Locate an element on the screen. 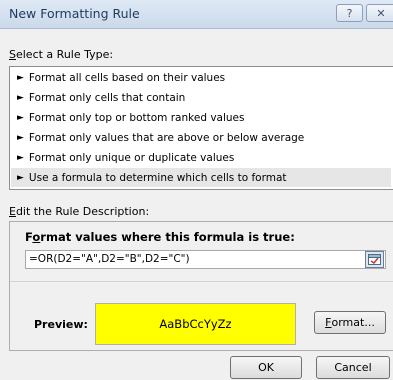 The height and width of the screenshot is (380, 393). divider is located at coordinates (201, 281).